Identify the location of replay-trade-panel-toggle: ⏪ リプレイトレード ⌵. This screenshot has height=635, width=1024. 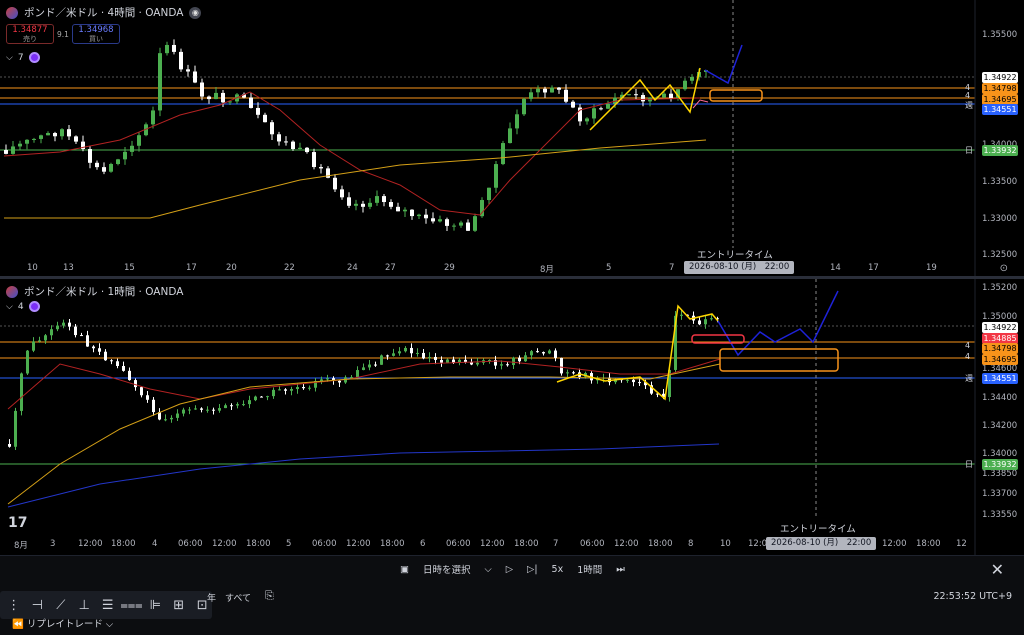
(62, 623).